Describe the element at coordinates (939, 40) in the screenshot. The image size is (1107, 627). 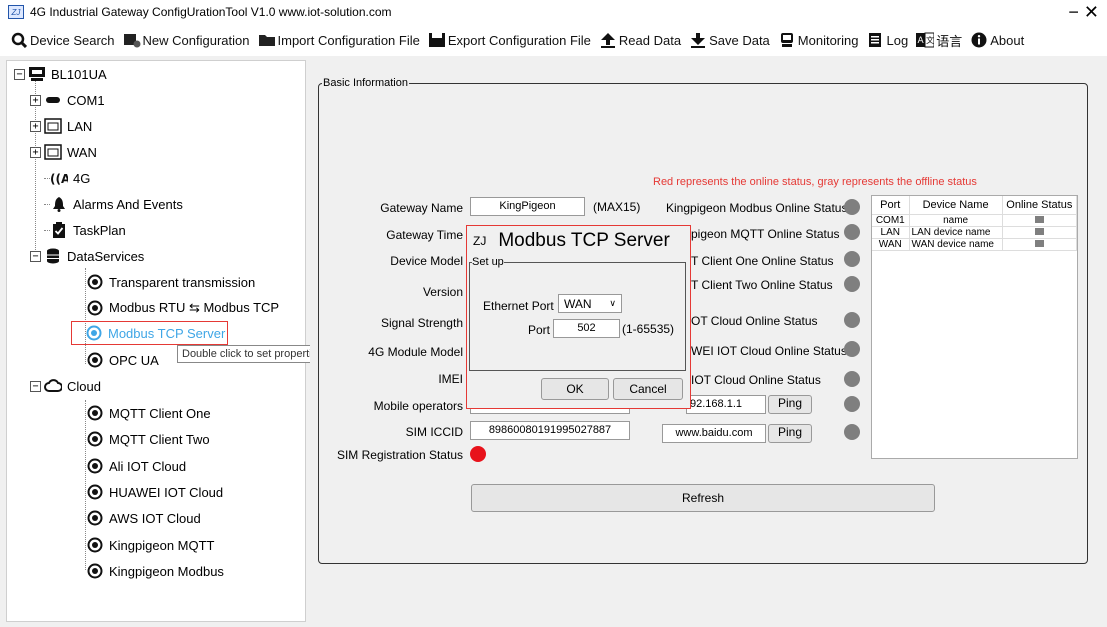
I see `language-button: A文 语言` at that location.